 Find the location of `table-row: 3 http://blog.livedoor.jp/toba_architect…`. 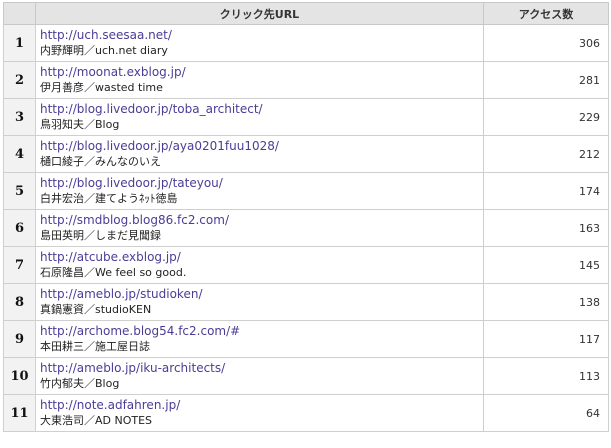

table-row: 3 http://blog.livedoor.jp/toba_architect… is located at coordinates (306, 117).